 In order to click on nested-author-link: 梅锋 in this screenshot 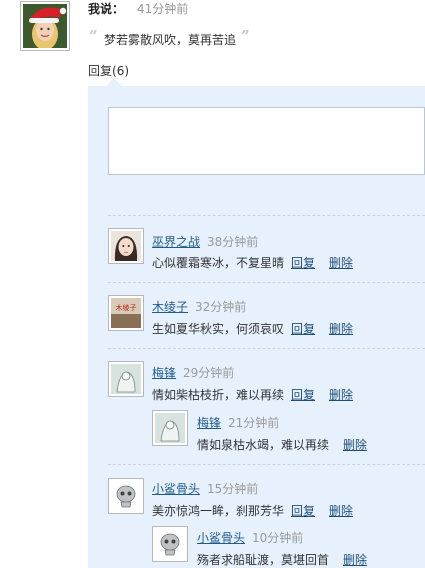, I will do `click(209, 422)`.